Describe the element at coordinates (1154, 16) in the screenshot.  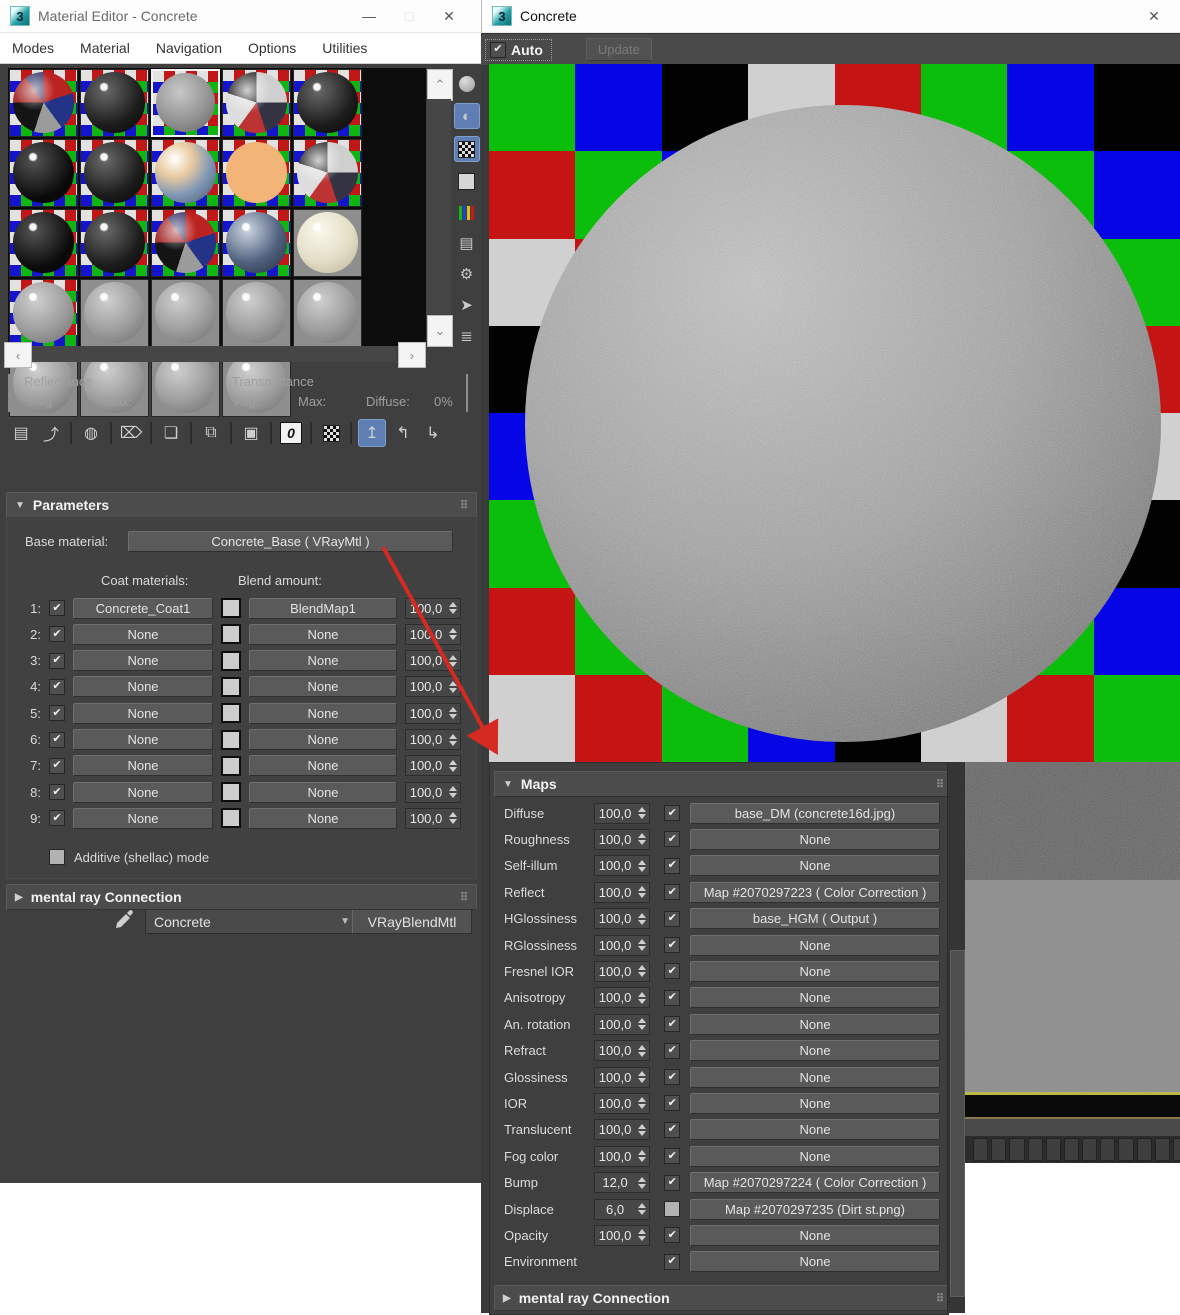
I see `preview-close-button: ✕` at that location.